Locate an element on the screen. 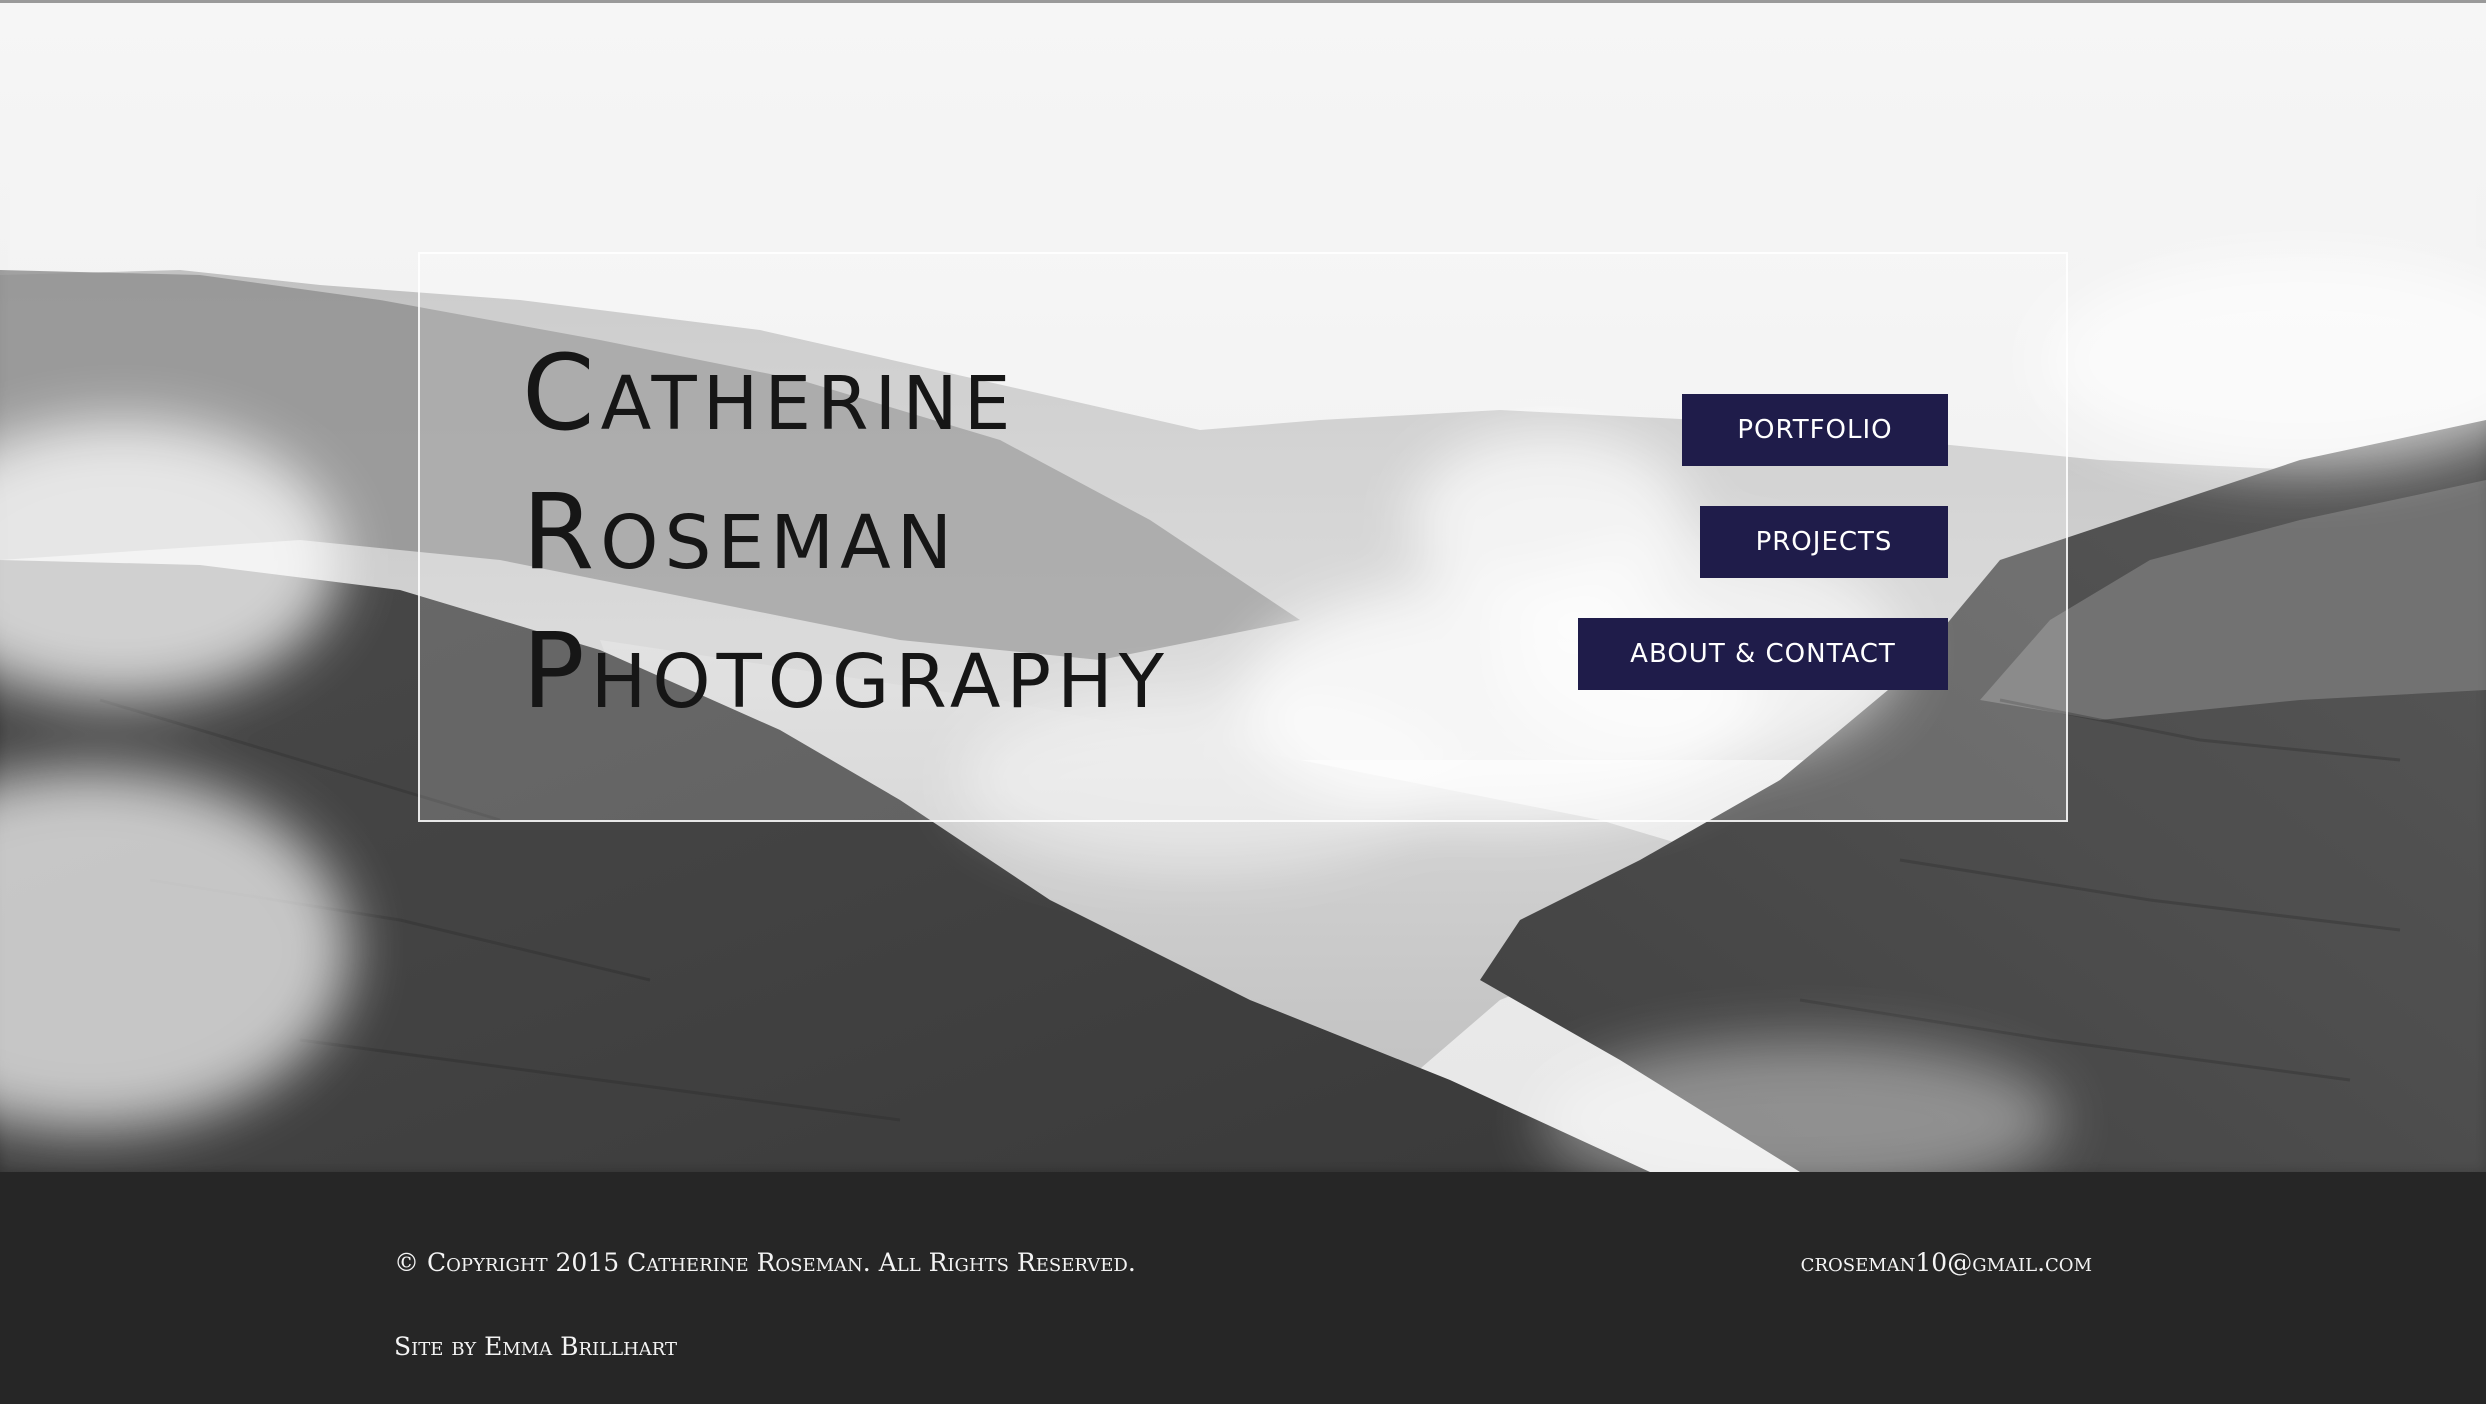 The width and height of the screenshot is (2486, 1404). title-text: oseman is located at coordinates (779, 543).